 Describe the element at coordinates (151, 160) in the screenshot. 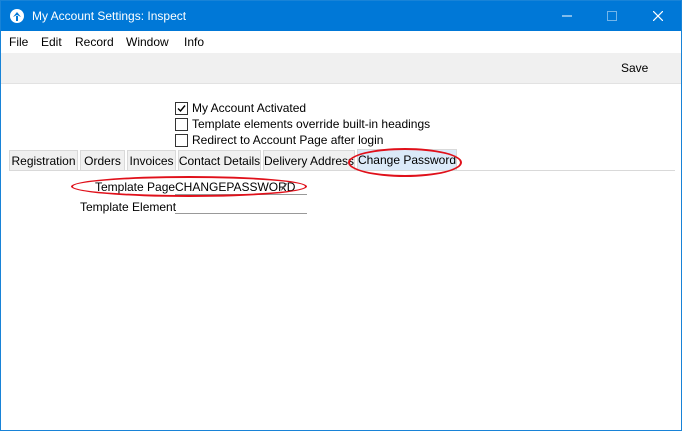

I see `tab-invoices: Invoices` at that location.